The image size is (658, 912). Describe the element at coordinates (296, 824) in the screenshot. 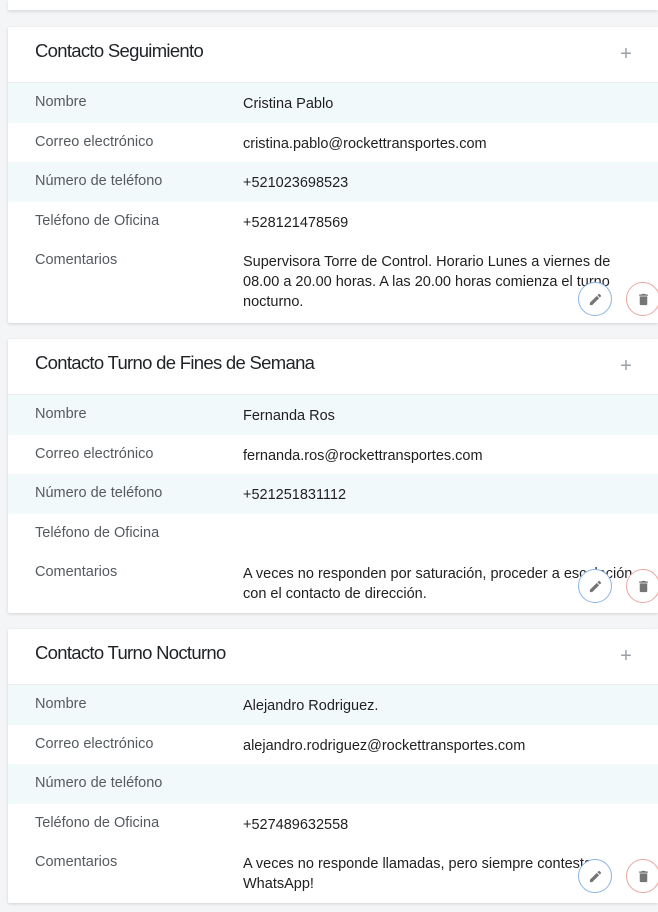

I see `field-value: +527489632558` at that location.